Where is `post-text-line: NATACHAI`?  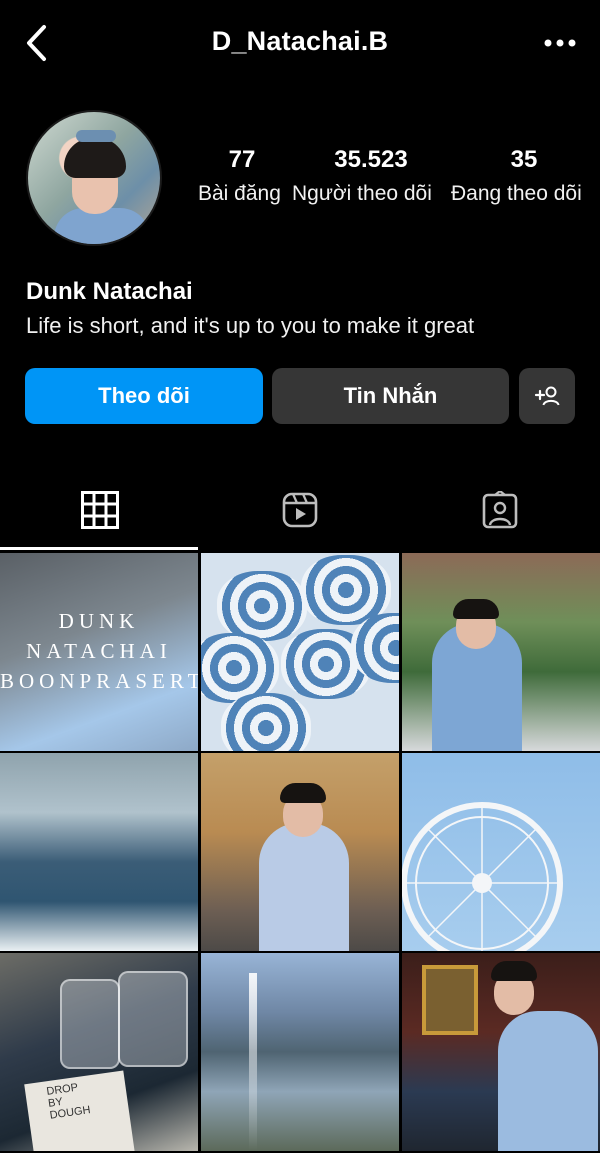 post-text-line: NATACHAI is located at coordinates (99, 651).